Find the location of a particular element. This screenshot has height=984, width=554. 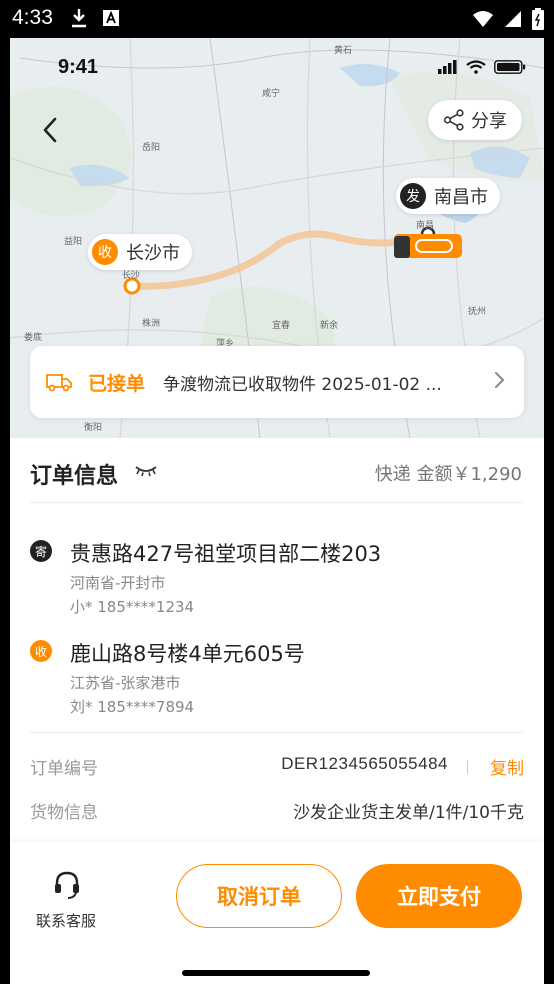

sender-contact: 小* 185****1234 is located at coordinates (132, 607).